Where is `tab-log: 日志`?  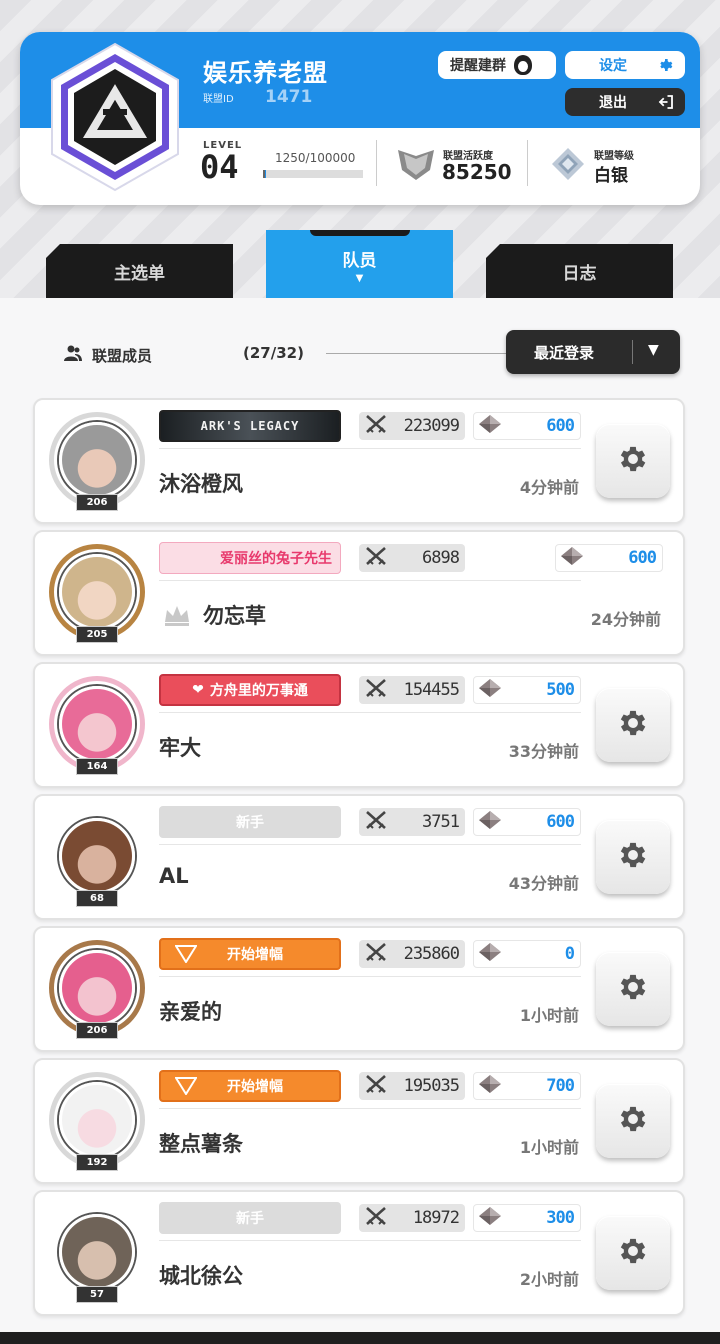
tab-log: 日志 is located at coordinates (579, 271).